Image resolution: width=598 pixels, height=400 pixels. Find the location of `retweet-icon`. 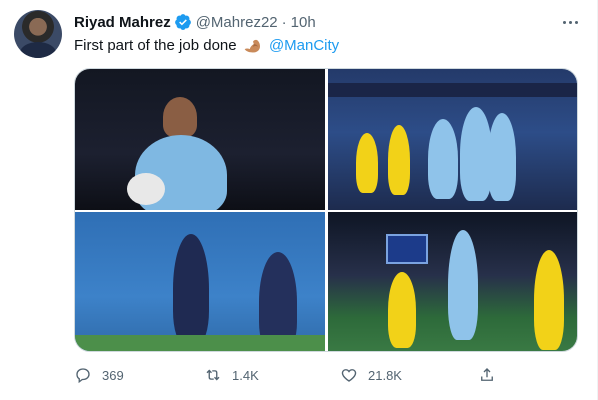

retweet-icon is located at coordinates (213, 375).